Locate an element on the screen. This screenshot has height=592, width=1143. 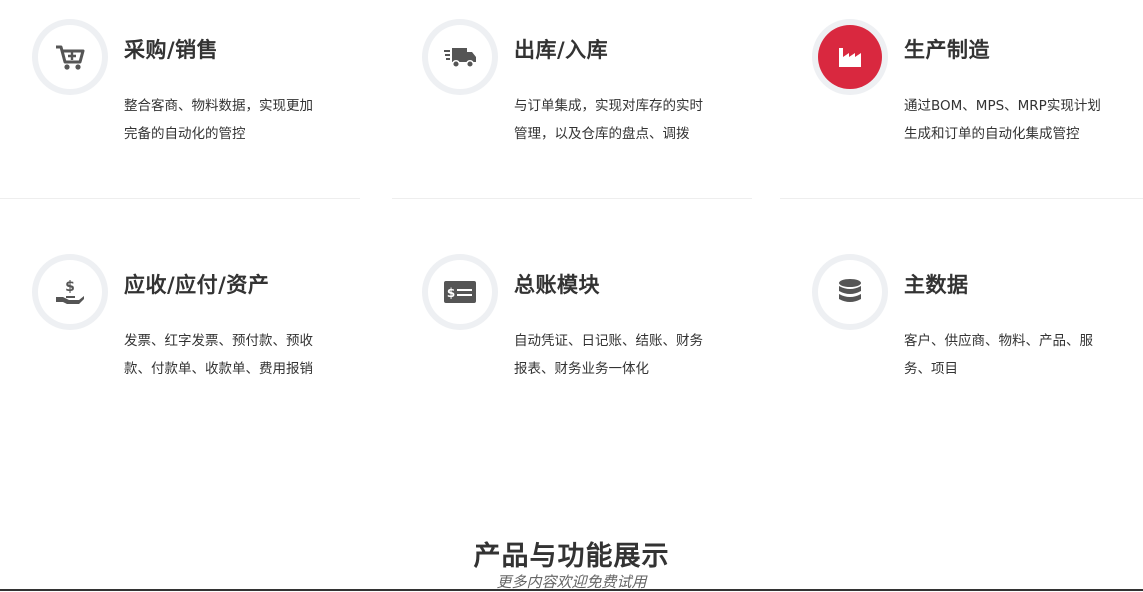
money-card-icon: $ is located at coordinates (460, 292).